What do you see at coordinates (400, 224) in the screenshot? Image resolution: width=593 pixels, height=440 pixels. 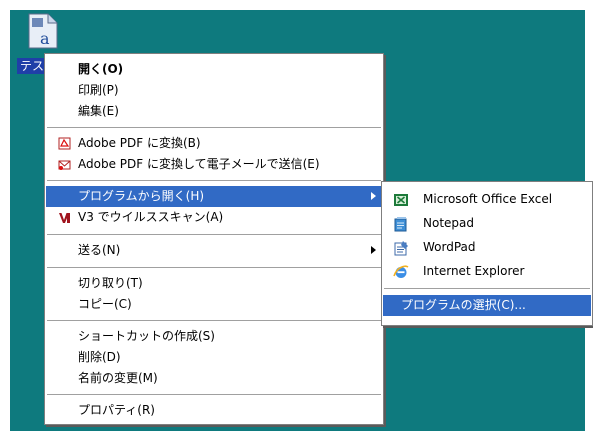 I see `notepad-icon` at bounding box center [400, 224].